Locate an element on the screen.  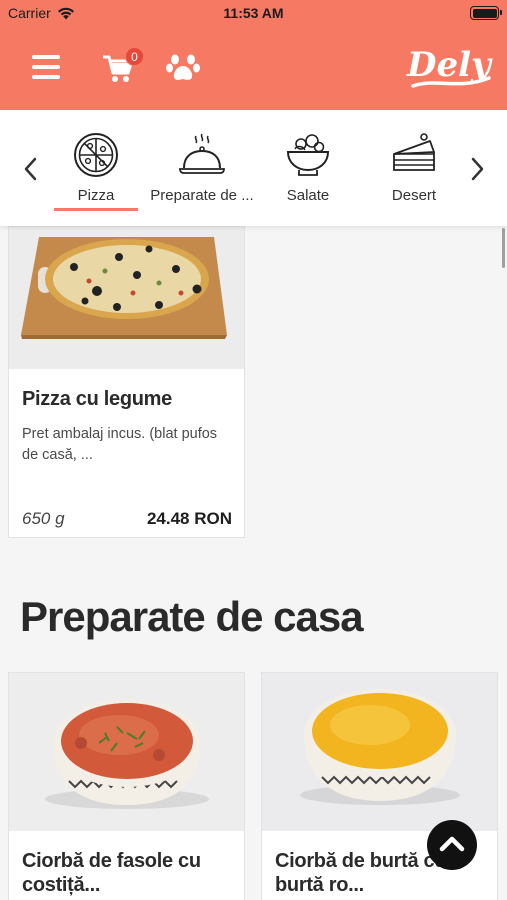
tripe-soup-photo is located at coordinates (379, 752).